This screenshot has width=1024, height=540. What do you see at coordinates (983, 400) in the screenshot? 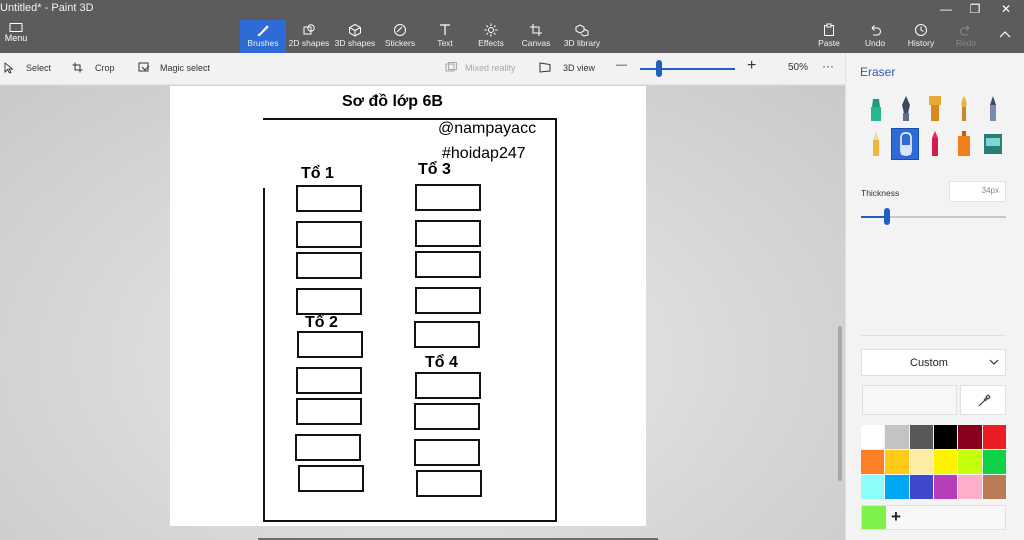
I see `eyedropper-button` at bounding box center [983, 400].